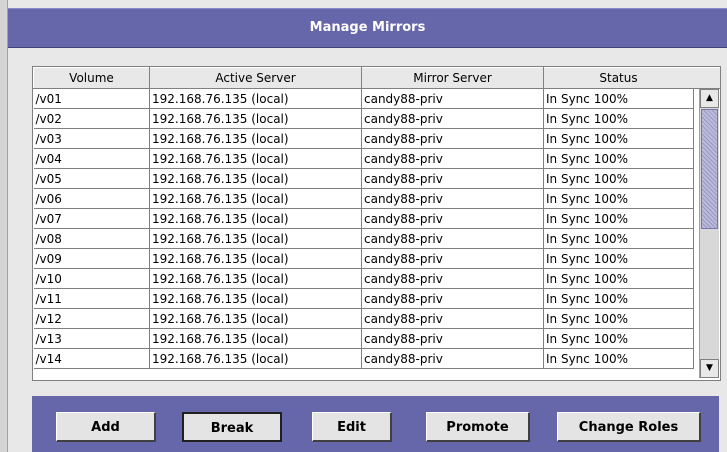 This screenshot has width=727, height=452. Describe the element at coordinates (91, 198) in the screenshot. I see `cell-volume: /v06` at that location.